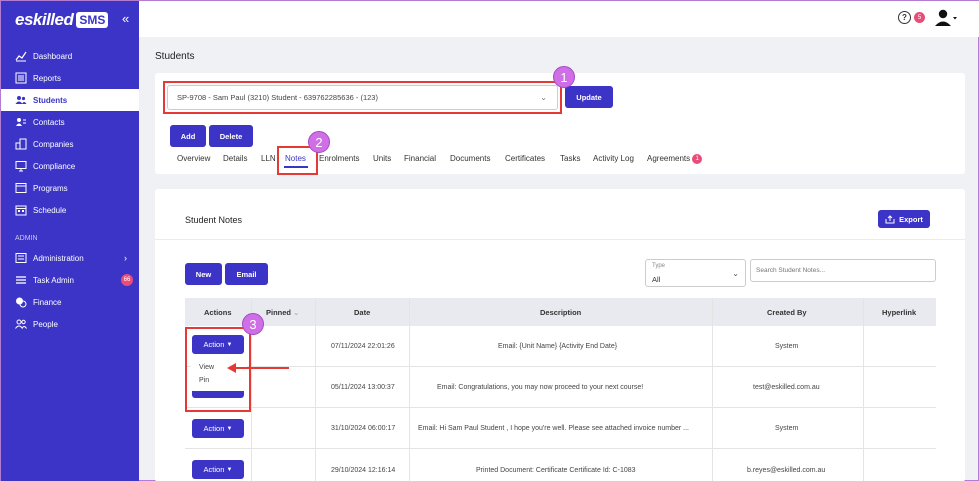  What do you see at coordinates (656, 279) in the screenshot?
I see `type-filter-value: All` at bounding box center [656, 279].